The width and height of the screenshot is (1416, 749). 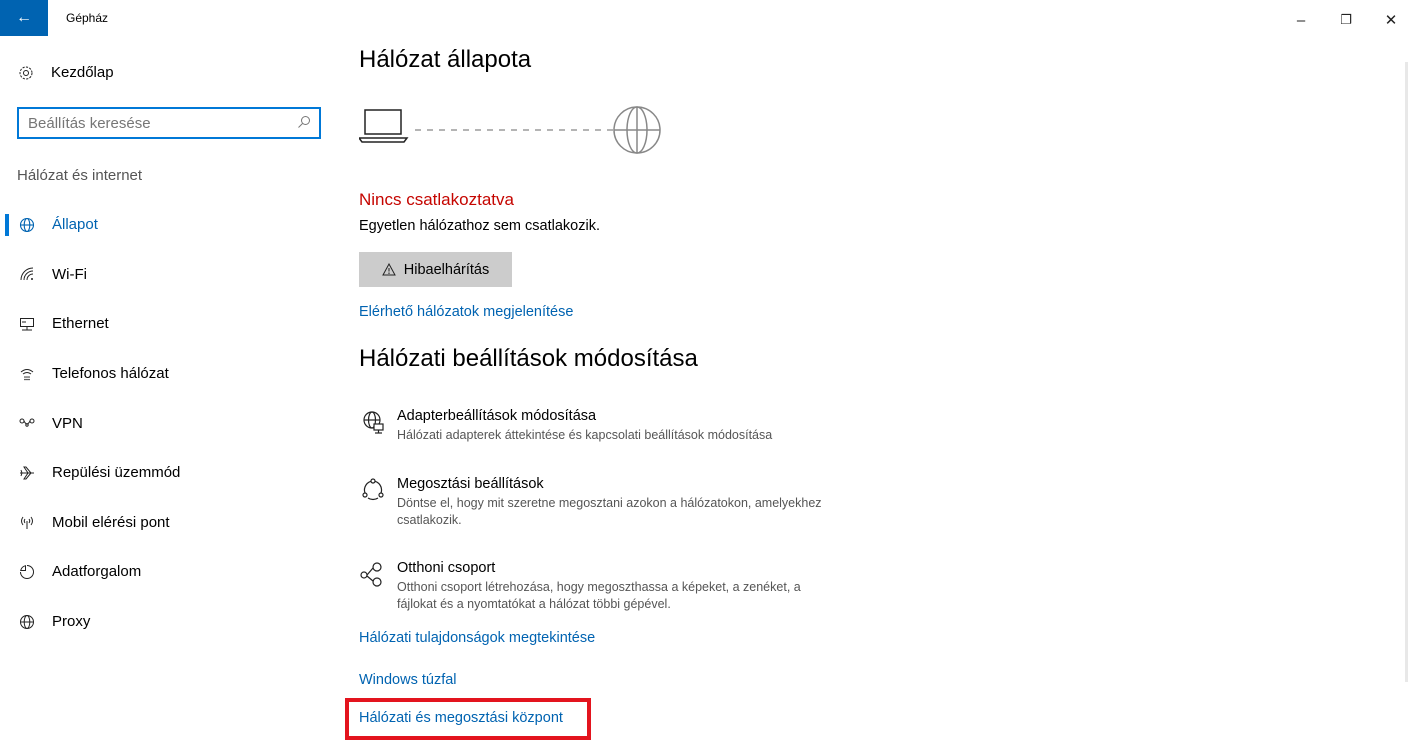 What do you see at coordinates (7, 225) in the screenshot?
I see `active-indicator` at bounding box center [7, 225].